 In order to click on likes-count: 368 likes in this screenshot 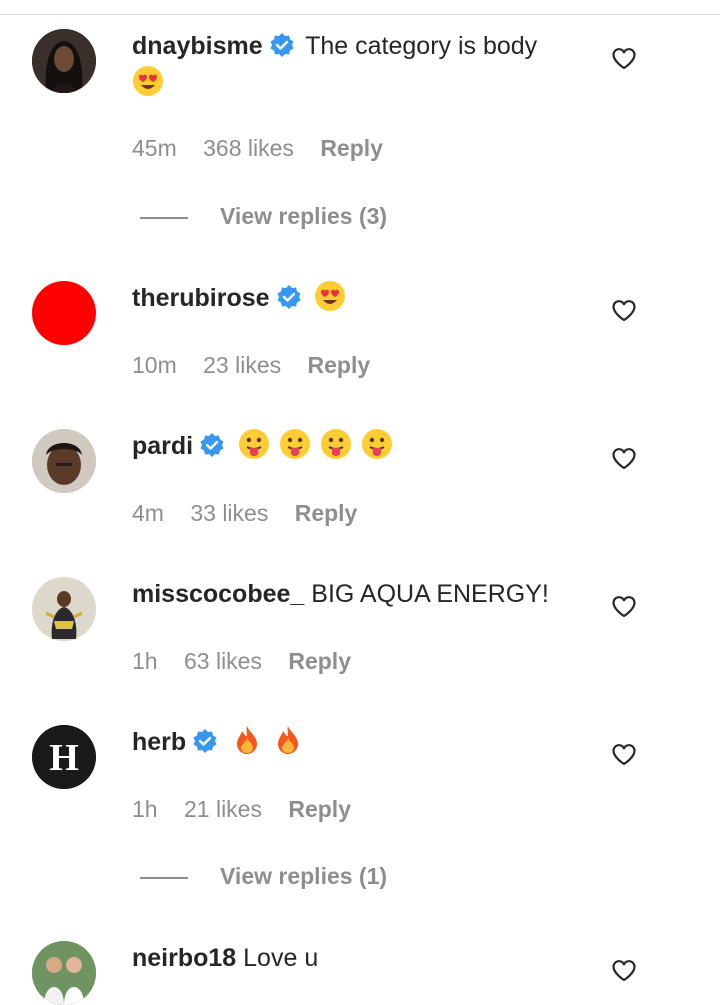, I will do `click(248, 148)`.